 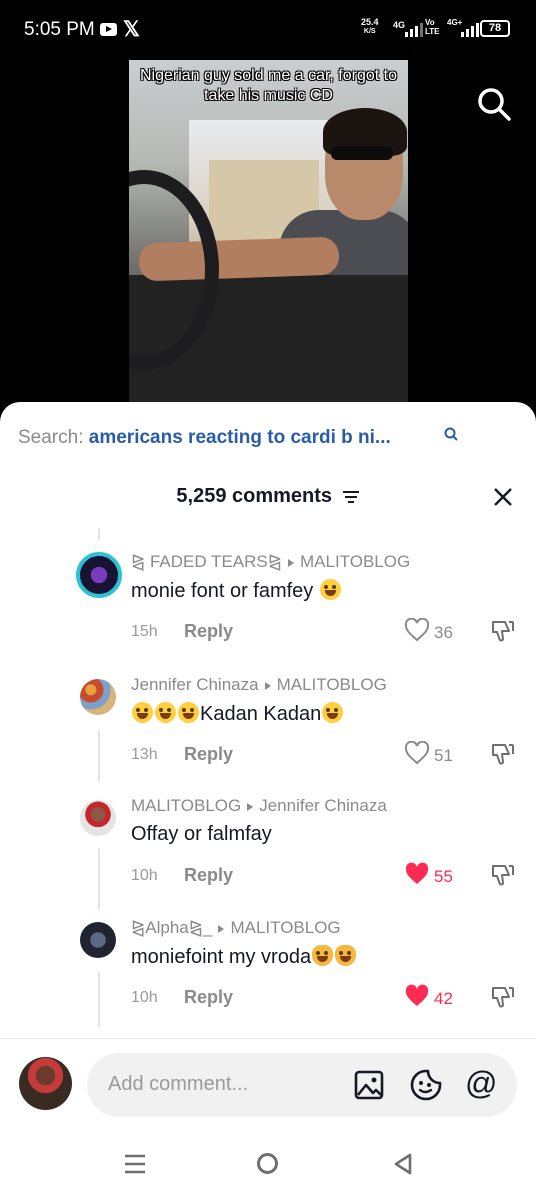 What do you see at coordinates (171, 927) in the screenshot?
I see `comment-author: ⧎Alpha⧎_` at bounding box center [171, 927].